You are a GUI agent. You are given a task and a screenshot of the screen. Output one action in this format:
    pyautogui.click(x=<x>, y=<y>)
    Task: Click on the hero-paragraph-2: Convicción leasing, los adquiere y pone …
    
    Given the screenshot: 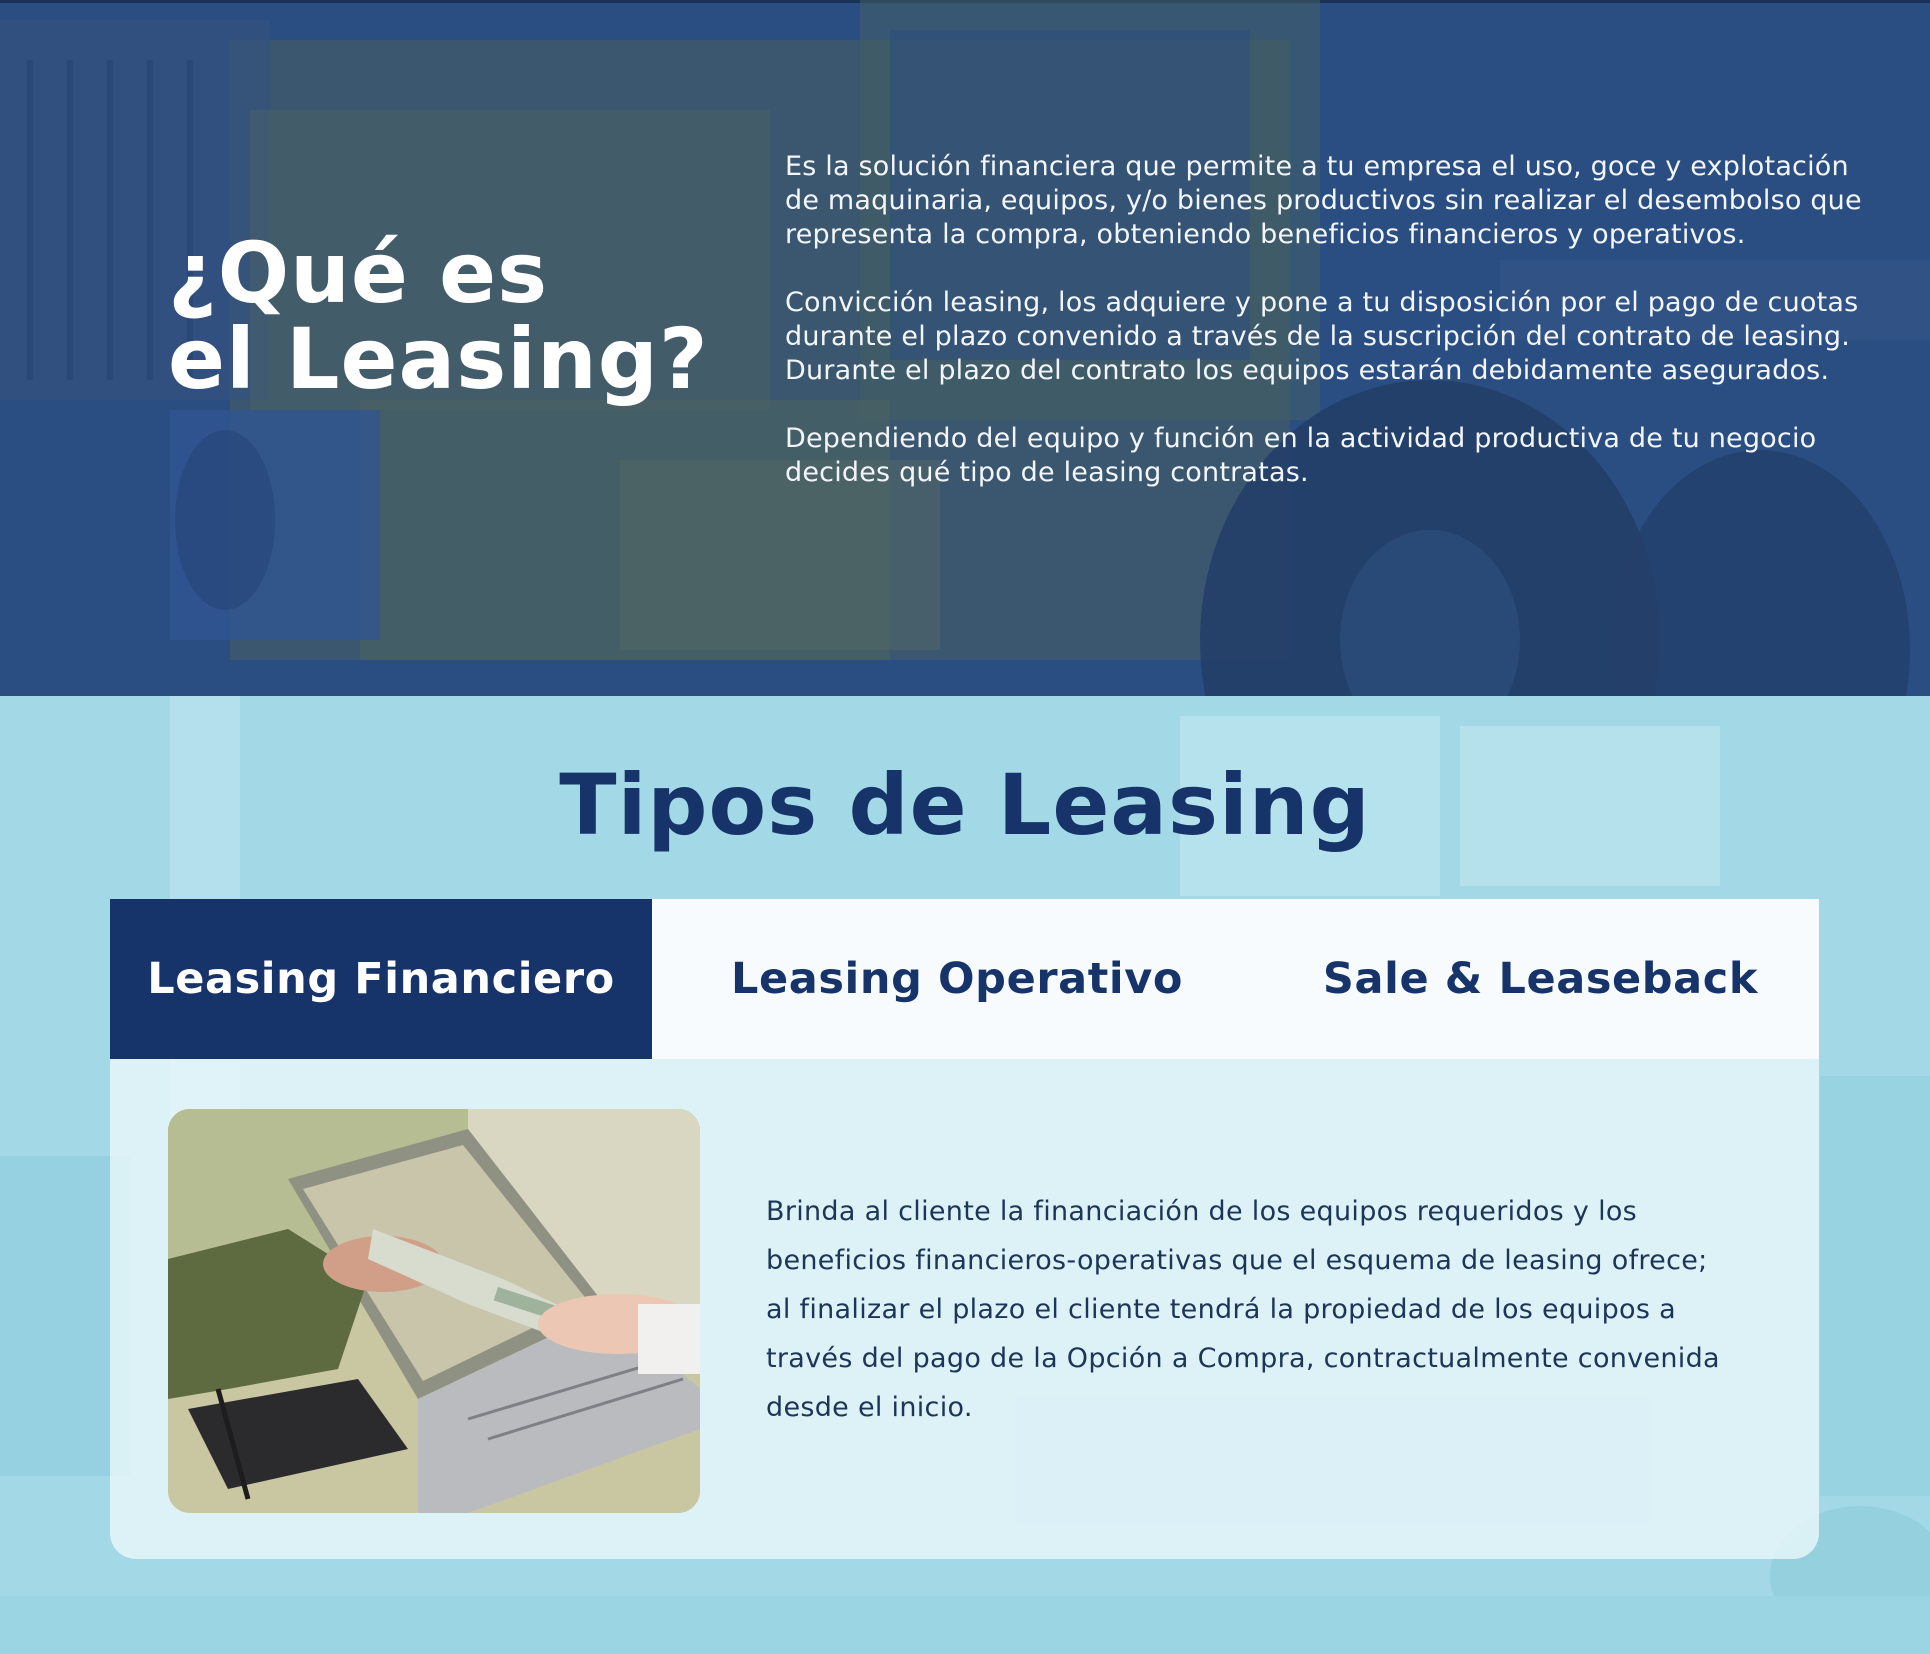 What is the action you would take?
    pyautogui.click(x=1322, y=336)
    